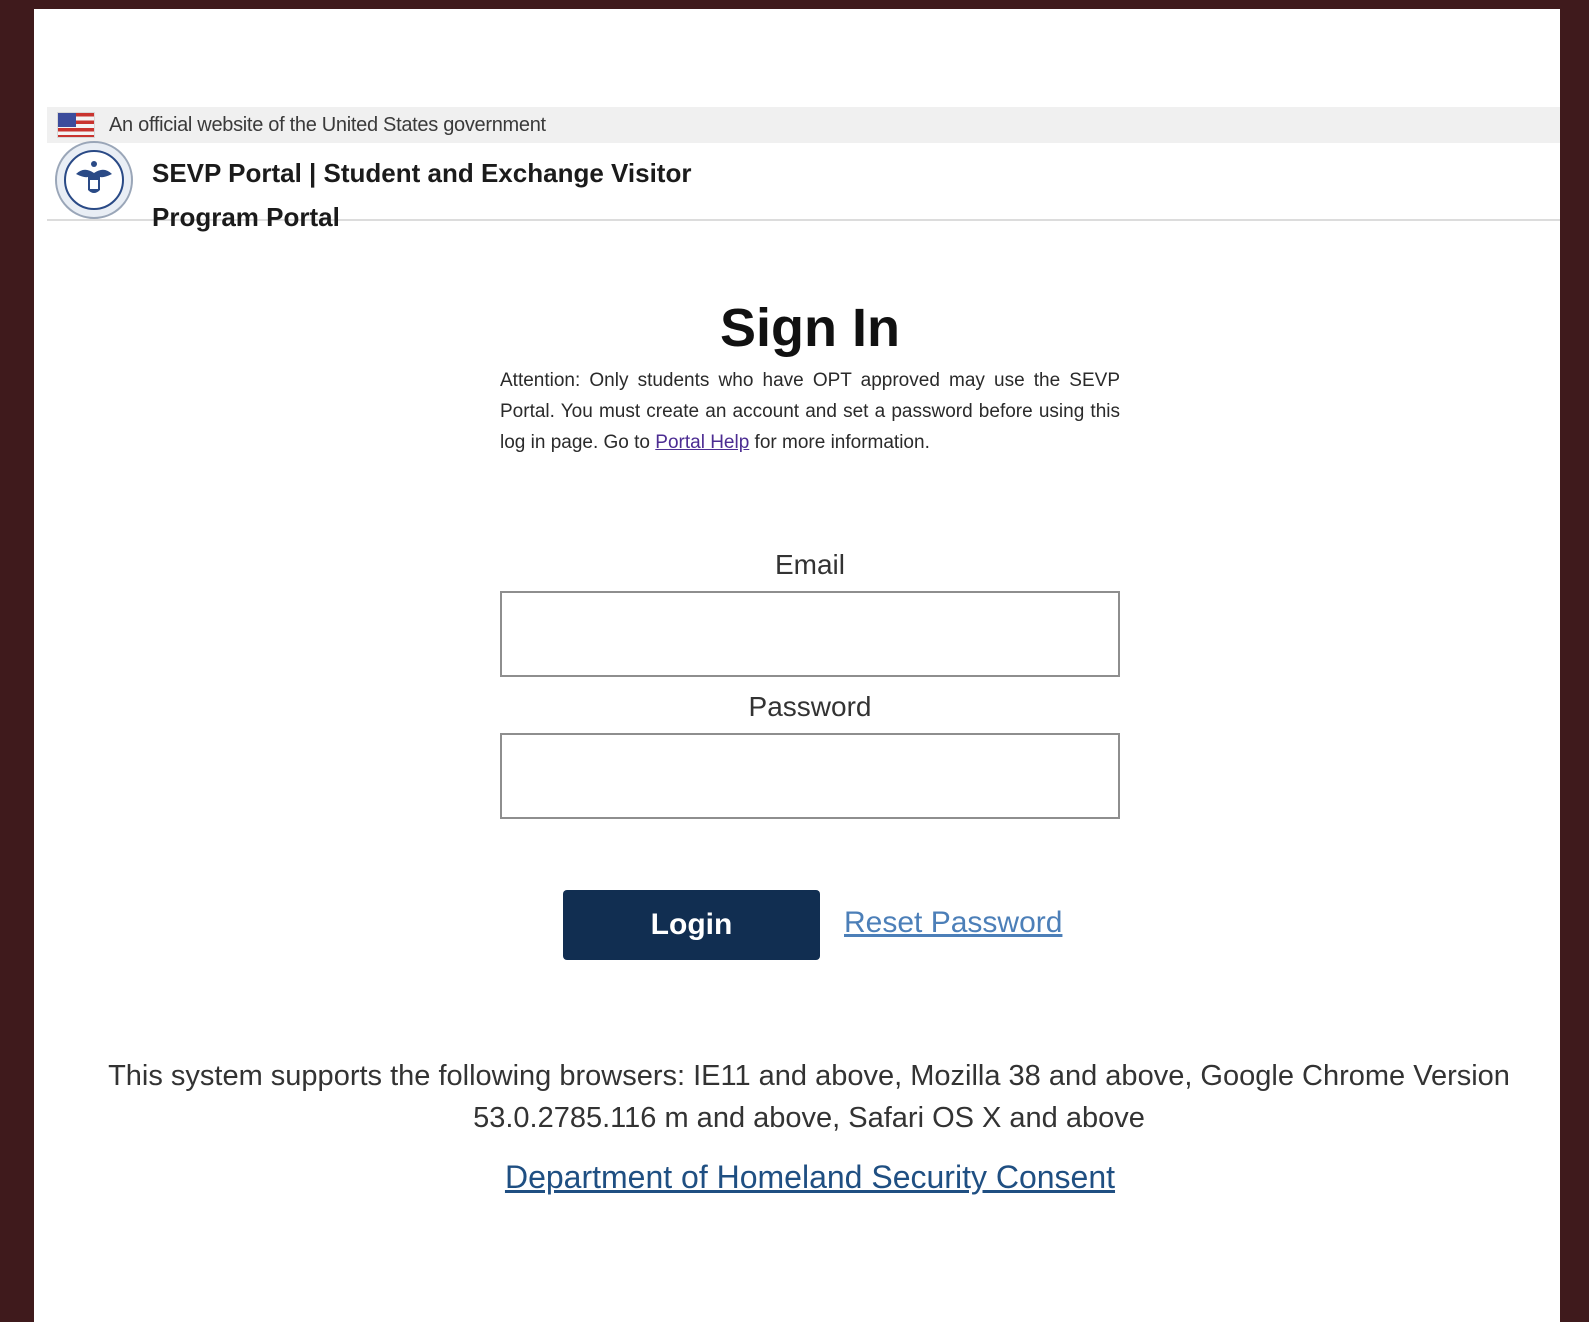  Describe the element at coordinates (810, 328) in the screenshot. I see `page-title: Sign In` at that location.